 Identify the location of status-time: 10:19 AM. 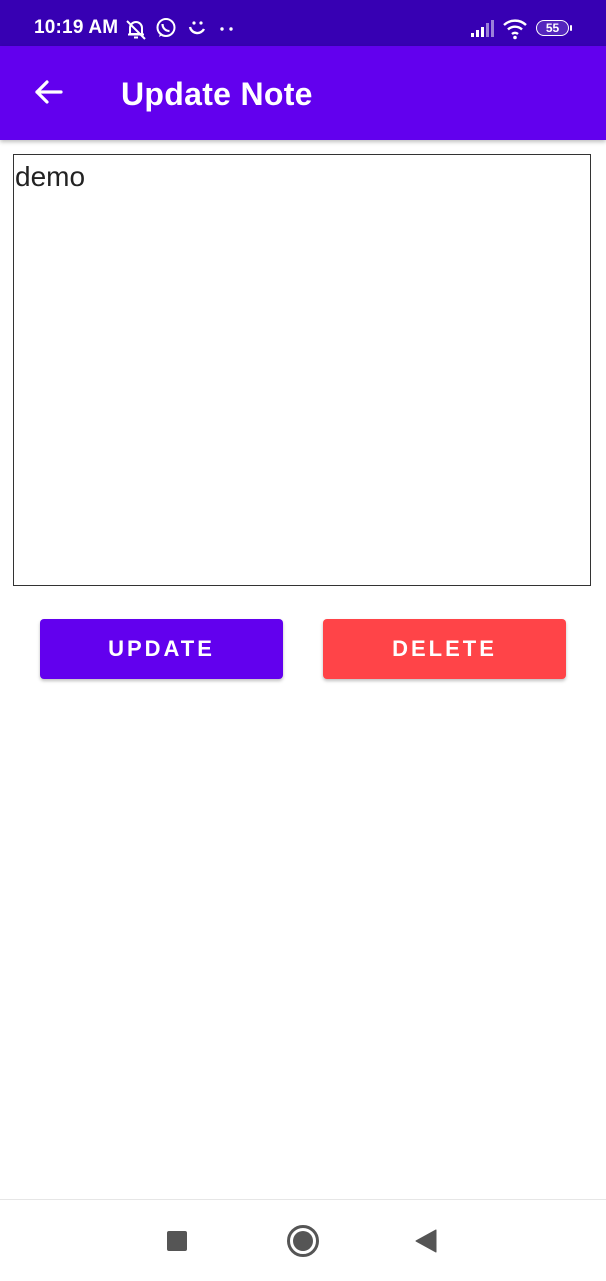
(76, 27).